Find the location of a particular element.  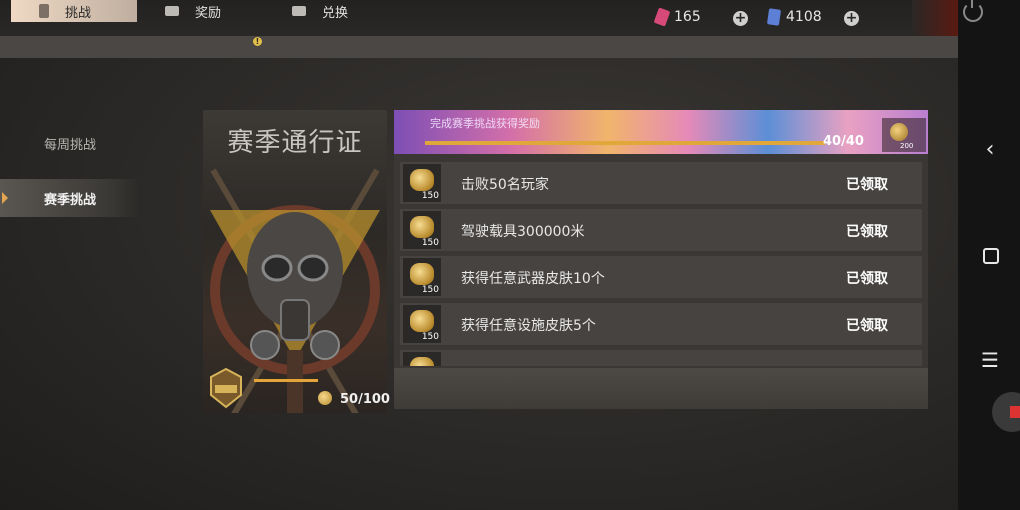

tab-reward: 奖励 is located at coordinates (210, 11).